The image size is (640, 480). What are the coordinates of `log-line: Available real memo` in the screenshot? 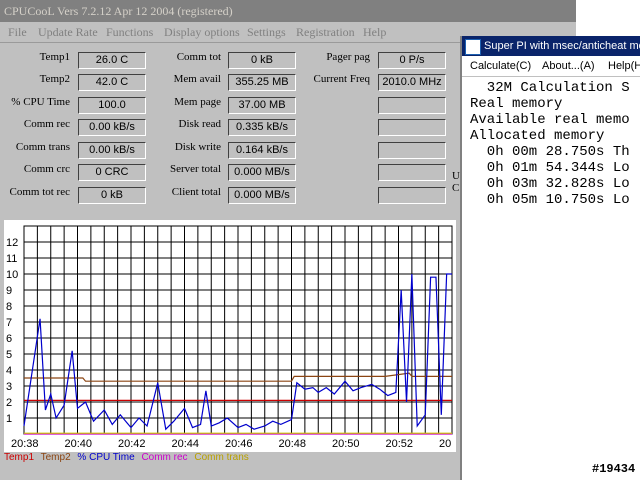 It's located at (550, 120).